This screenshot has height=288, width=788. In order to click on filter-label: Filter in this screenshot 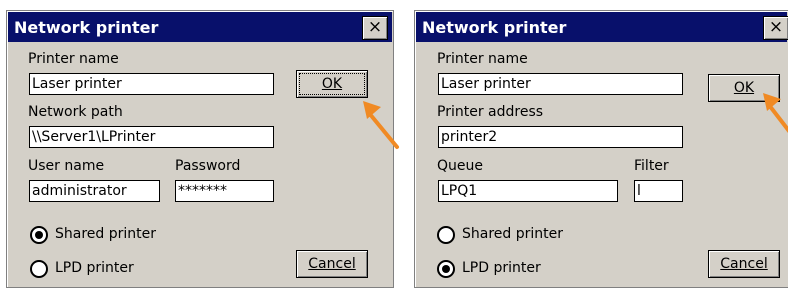, I will do `click(651, 166)`.